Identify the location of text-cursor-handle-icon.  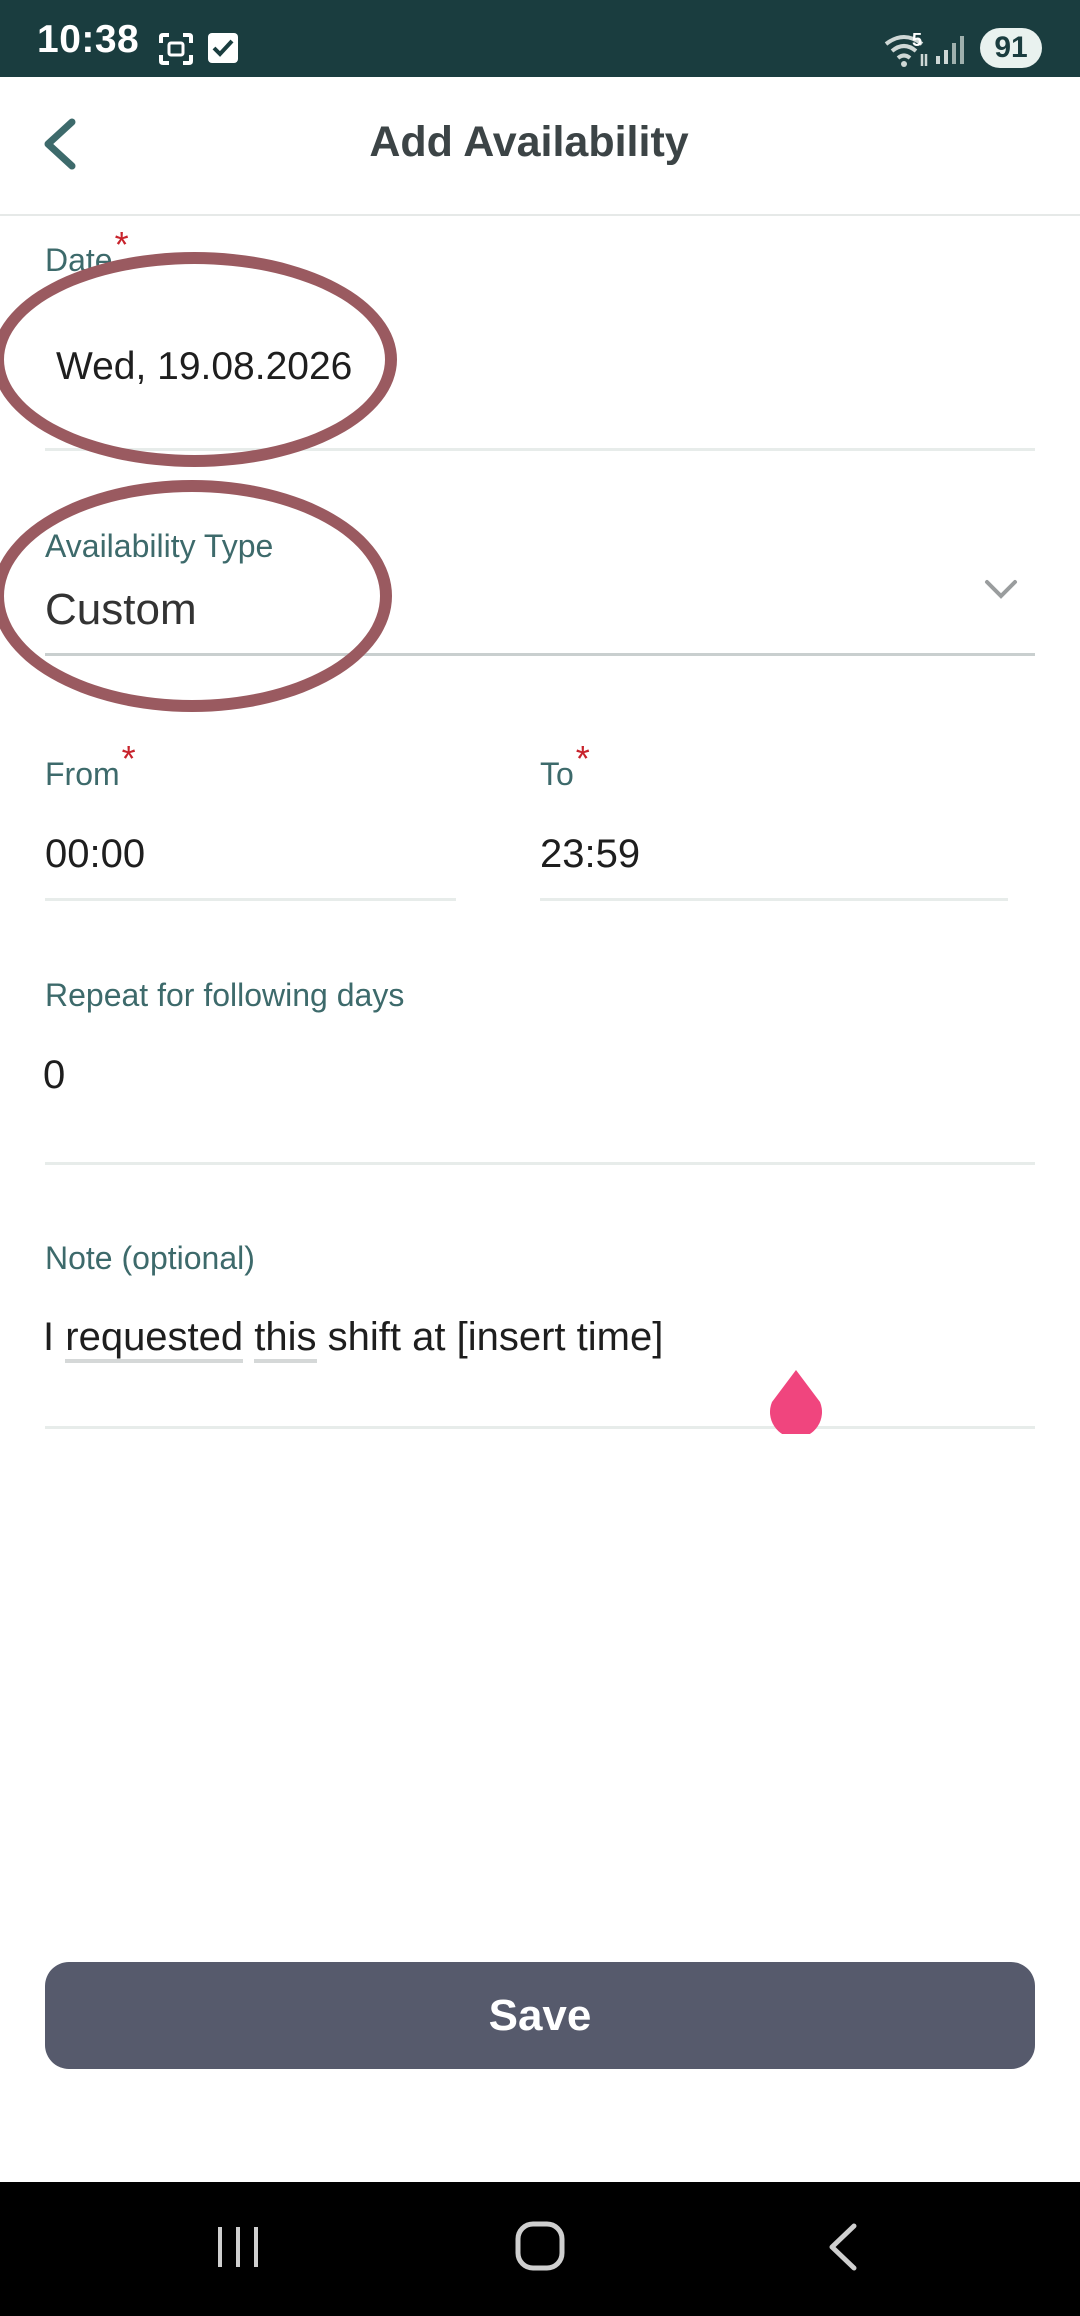
(796, 1401).